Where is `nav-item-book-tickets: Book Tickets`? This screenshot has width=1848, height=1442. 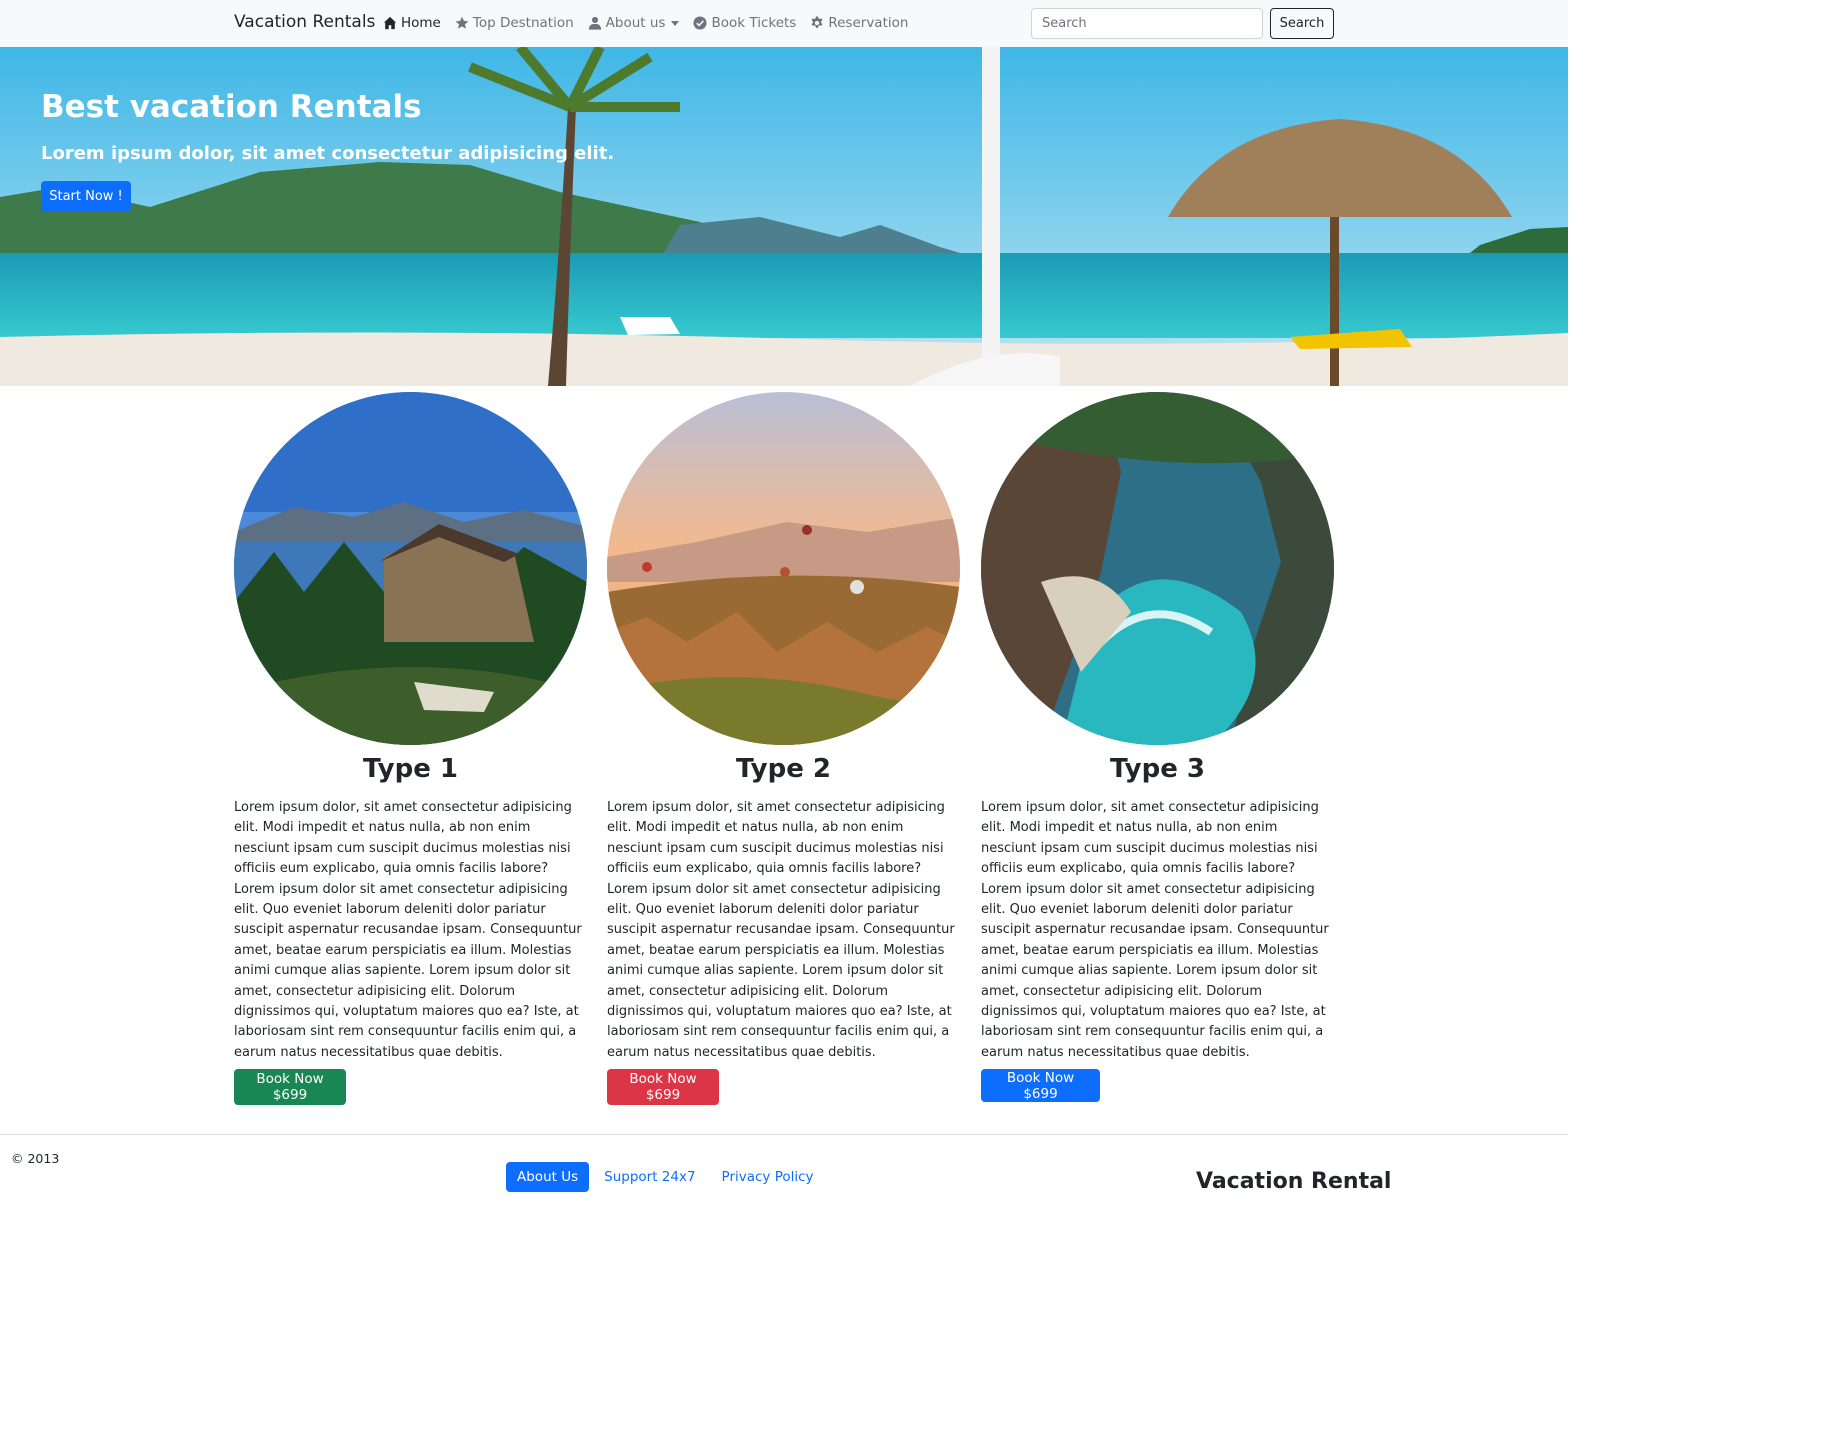
nav-item-book-tickets: Book Tickets is located at coordinates (744, 23).